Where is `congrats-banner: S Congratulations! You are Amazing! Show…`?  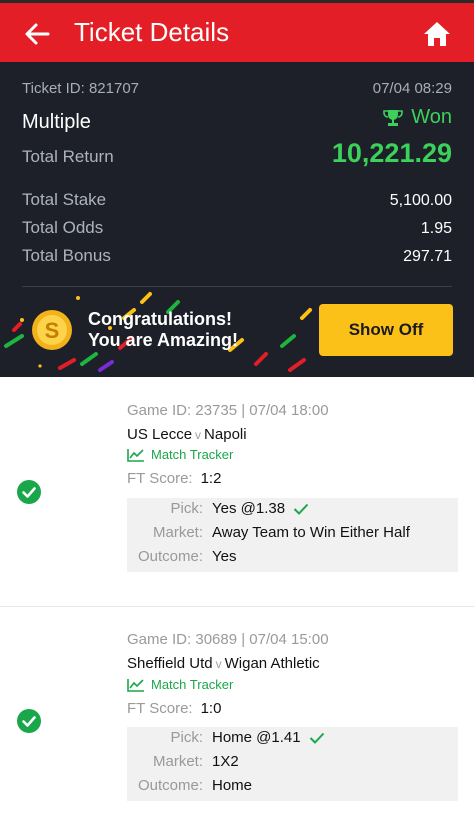 congrats-banner: S Congratulations! You are Amazing! Show… is located at coordinates (237, 332).